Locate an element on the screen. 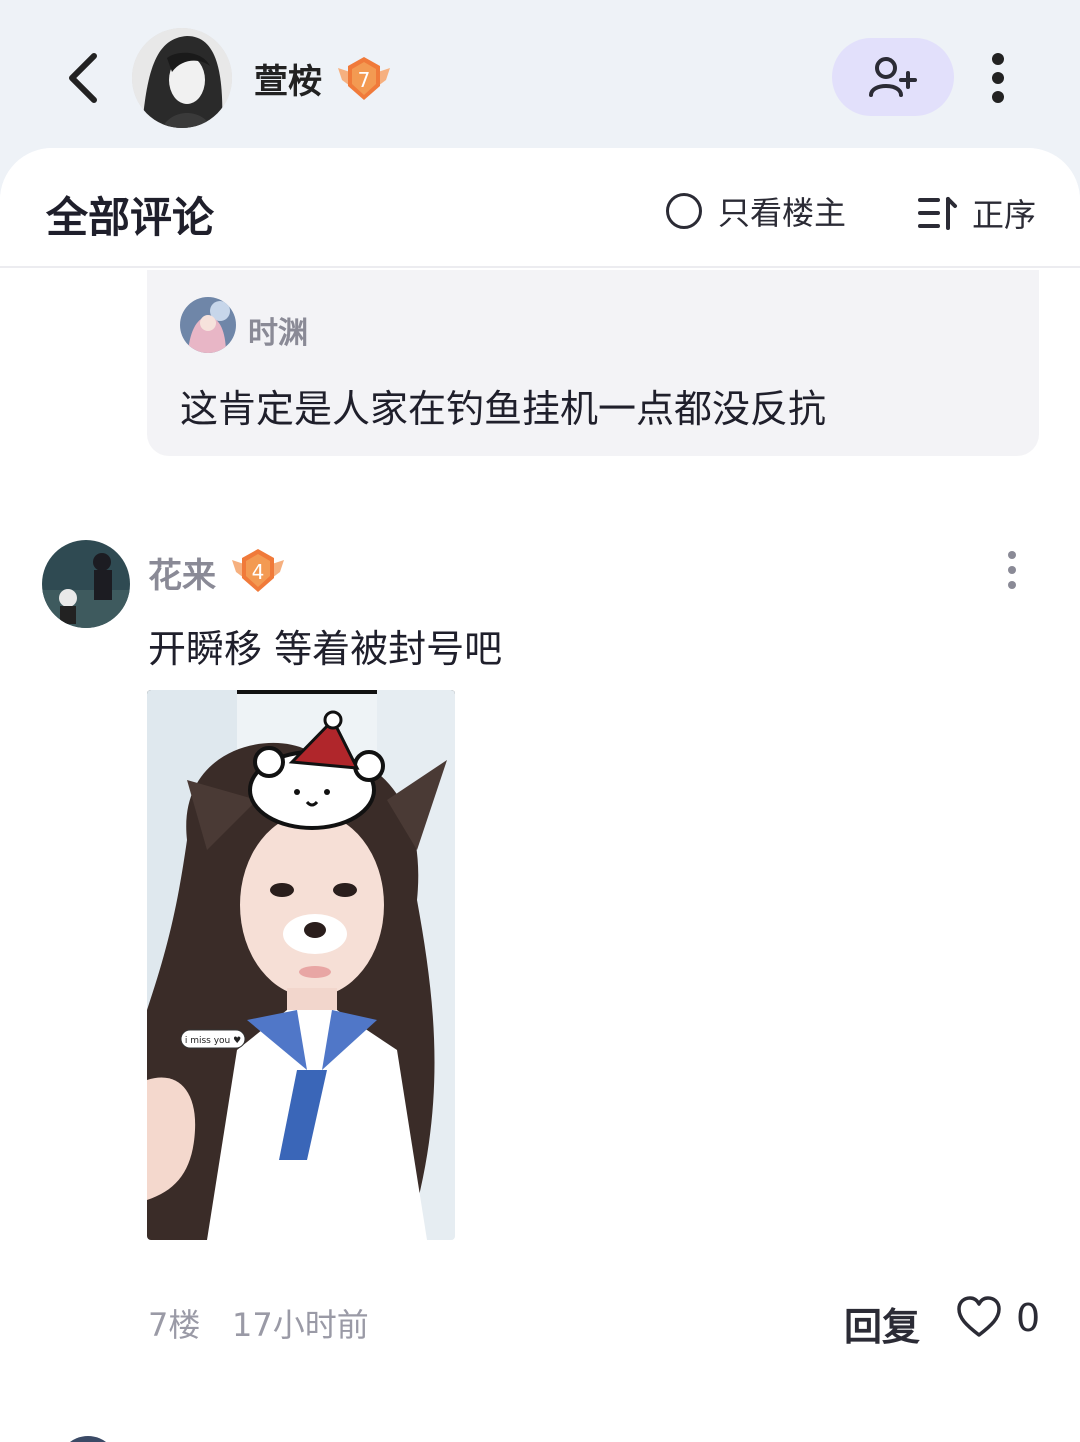 The width and height of the screenshot is (1080, 1442). quoted-user-avatar is located at coordinates (208, 325).